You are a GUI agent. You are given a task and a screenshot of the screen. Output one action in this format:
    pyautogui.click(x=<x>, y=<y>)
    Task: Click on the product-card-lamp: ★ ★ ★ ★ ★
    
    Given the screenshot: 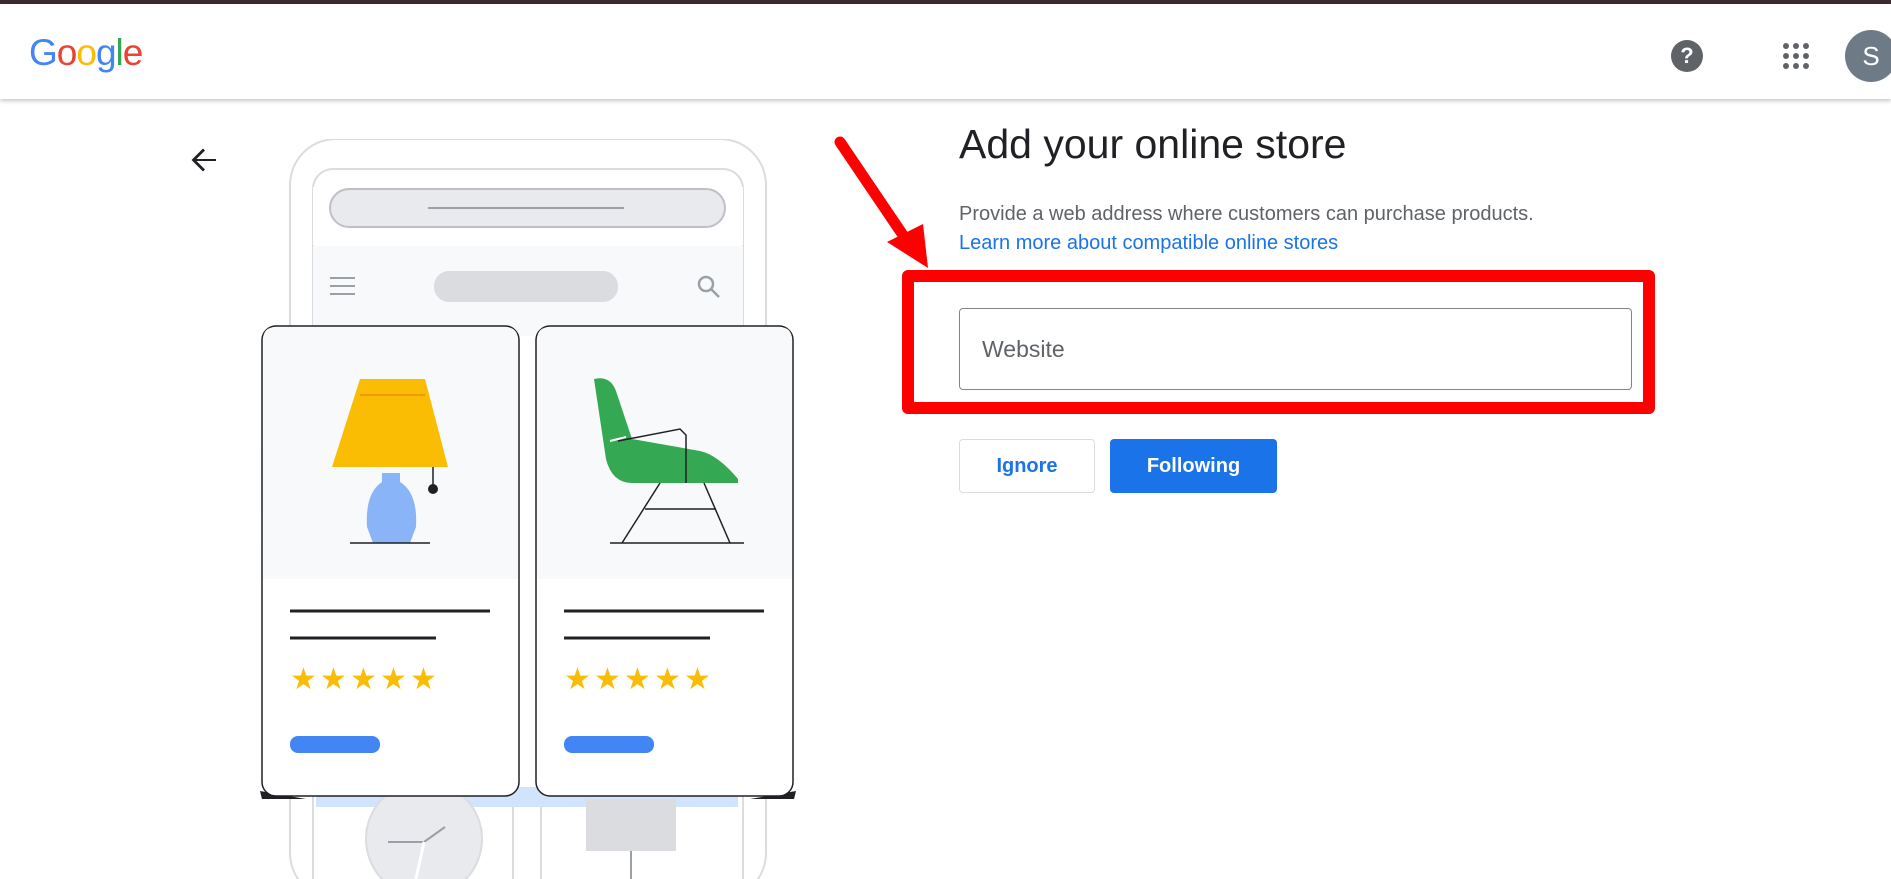 What is the action you would take?
    pyautogui.click(x=390, y=562)
    